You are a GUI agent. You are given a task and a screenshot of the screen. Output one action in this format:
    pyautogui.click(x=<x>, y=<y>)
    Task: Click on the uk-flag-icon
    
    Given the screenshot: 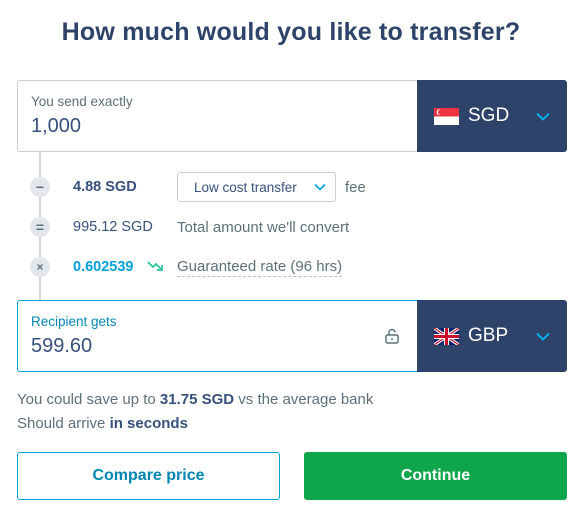 What is the action you would take?
    pyautogui.click(x=446, y=336)
    